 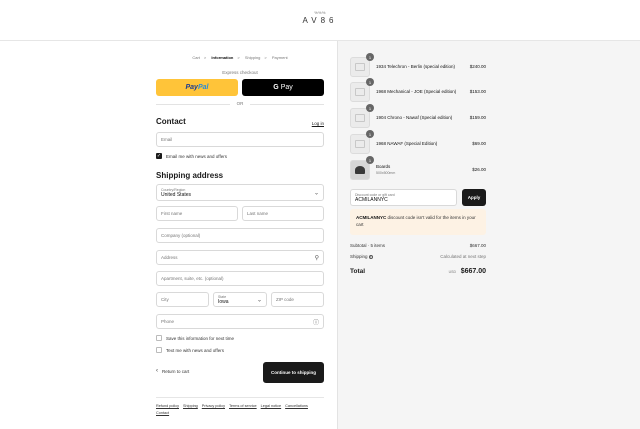 What do you see at coordinates (452, 272) in the screenshot?
I see `currency-code: USD` at bounding box center [452, 272].